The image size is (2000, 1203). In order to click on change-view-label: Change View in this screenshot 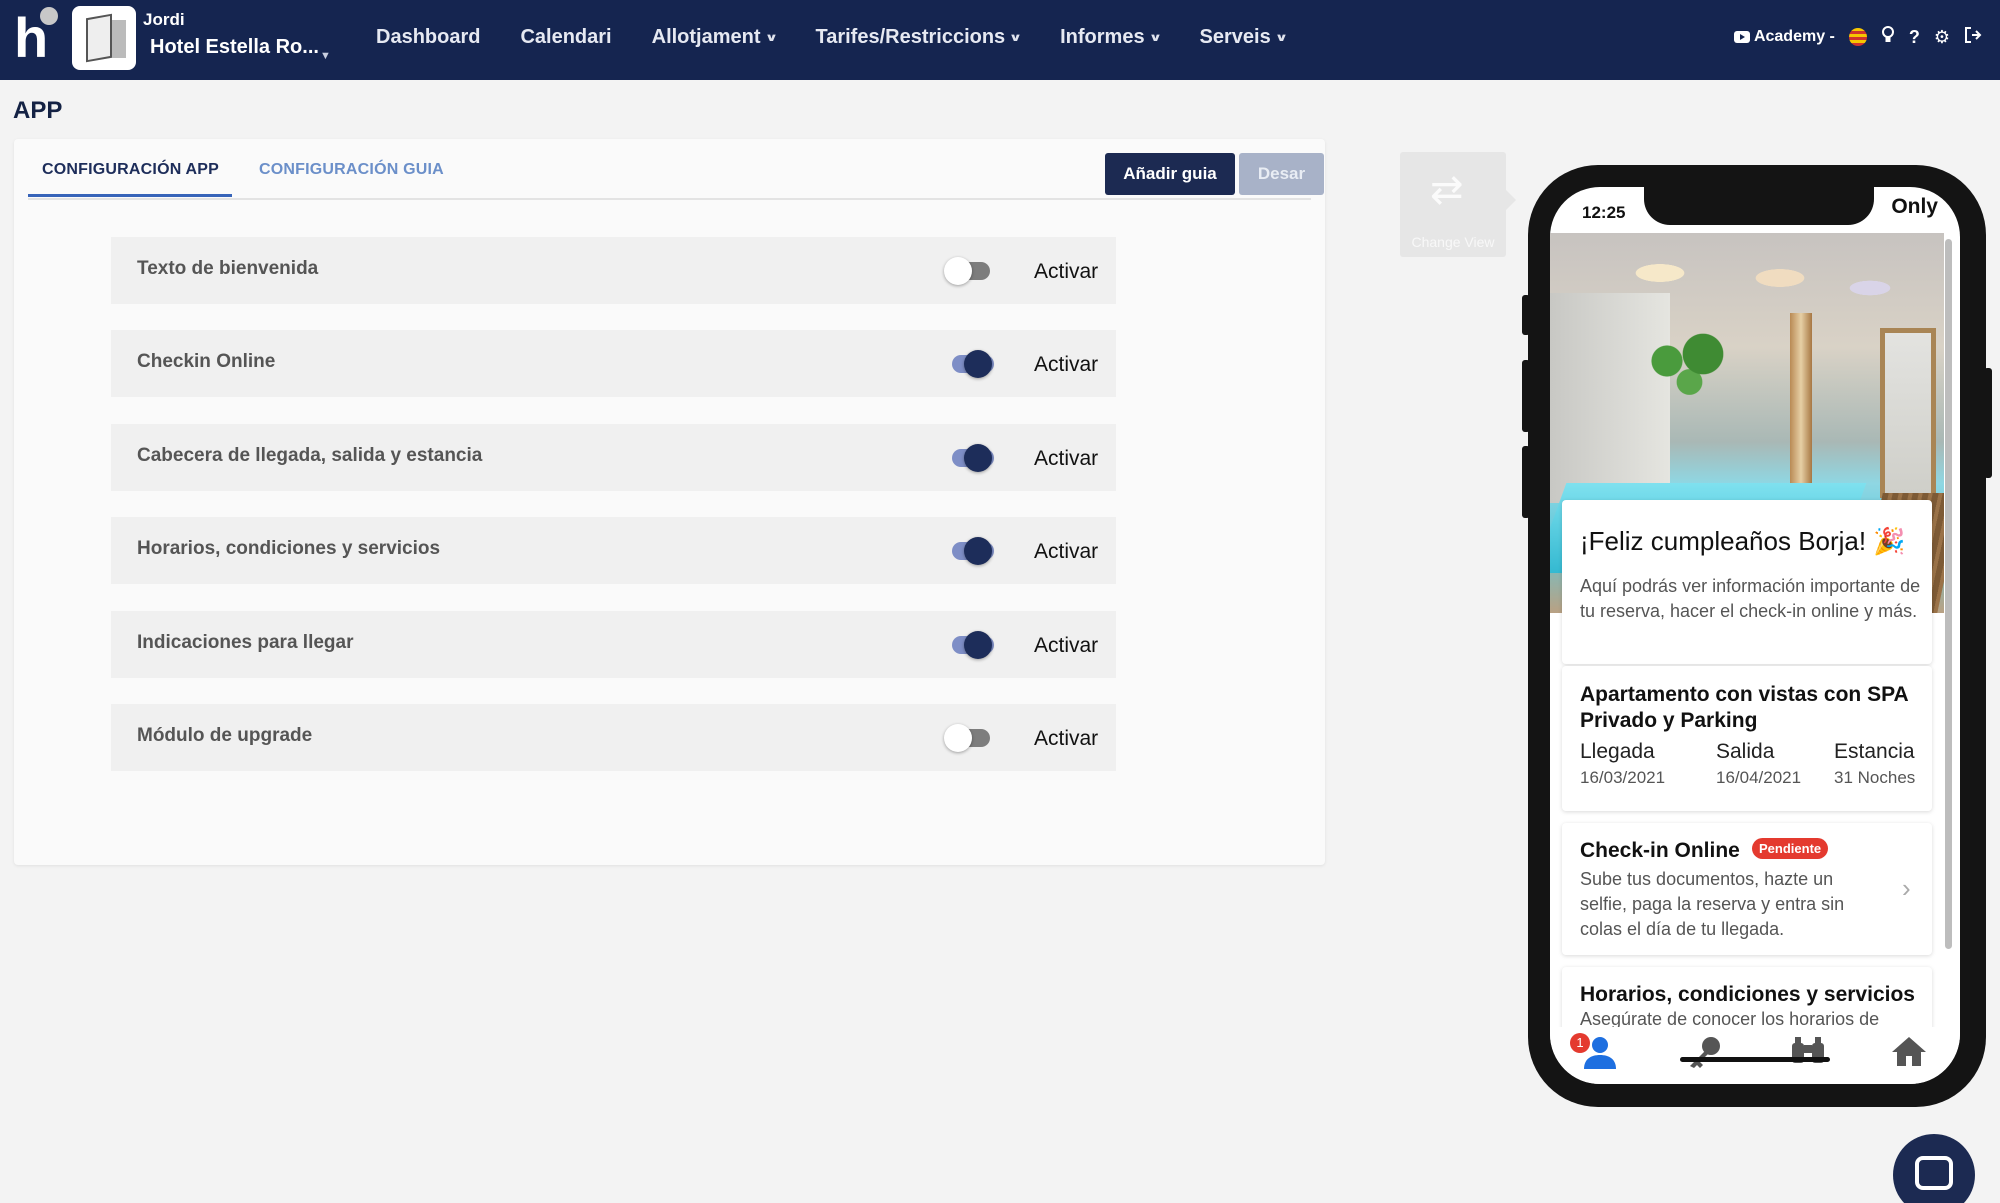, I will do `click(1453, 242)`.